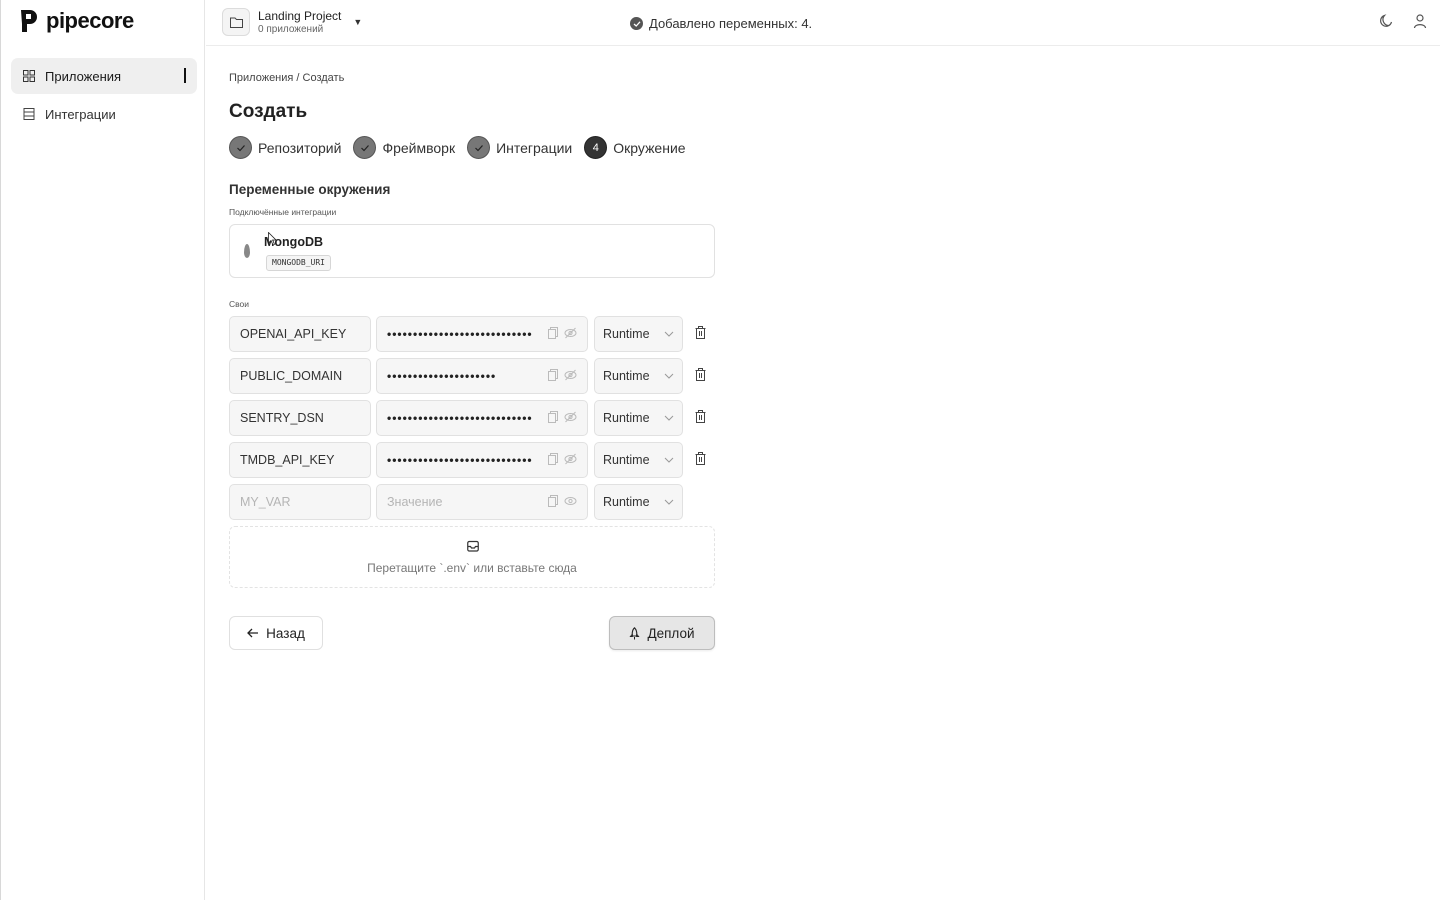  Describe the element at coordinates (90, 20) in the screenshot. I see `logo-text: pipecore` at that location.